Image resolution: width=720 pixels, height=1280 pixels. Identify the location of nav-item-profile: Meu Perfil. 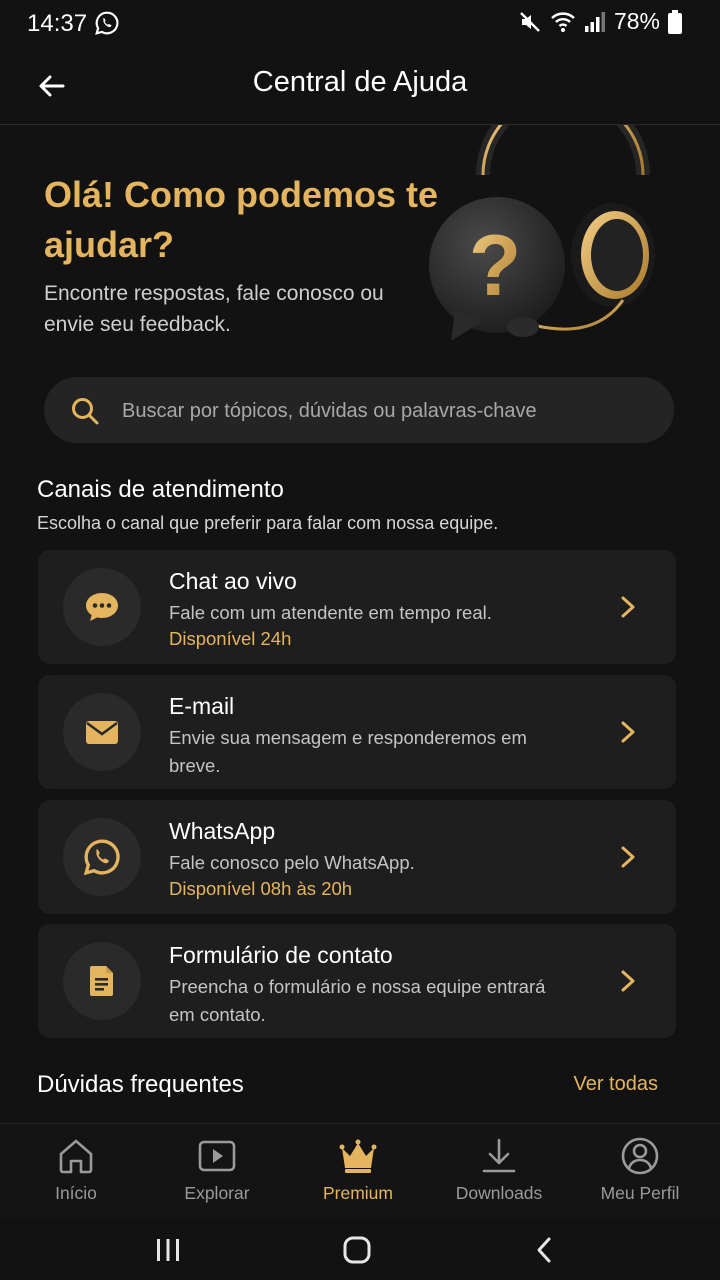
(640, 1171).